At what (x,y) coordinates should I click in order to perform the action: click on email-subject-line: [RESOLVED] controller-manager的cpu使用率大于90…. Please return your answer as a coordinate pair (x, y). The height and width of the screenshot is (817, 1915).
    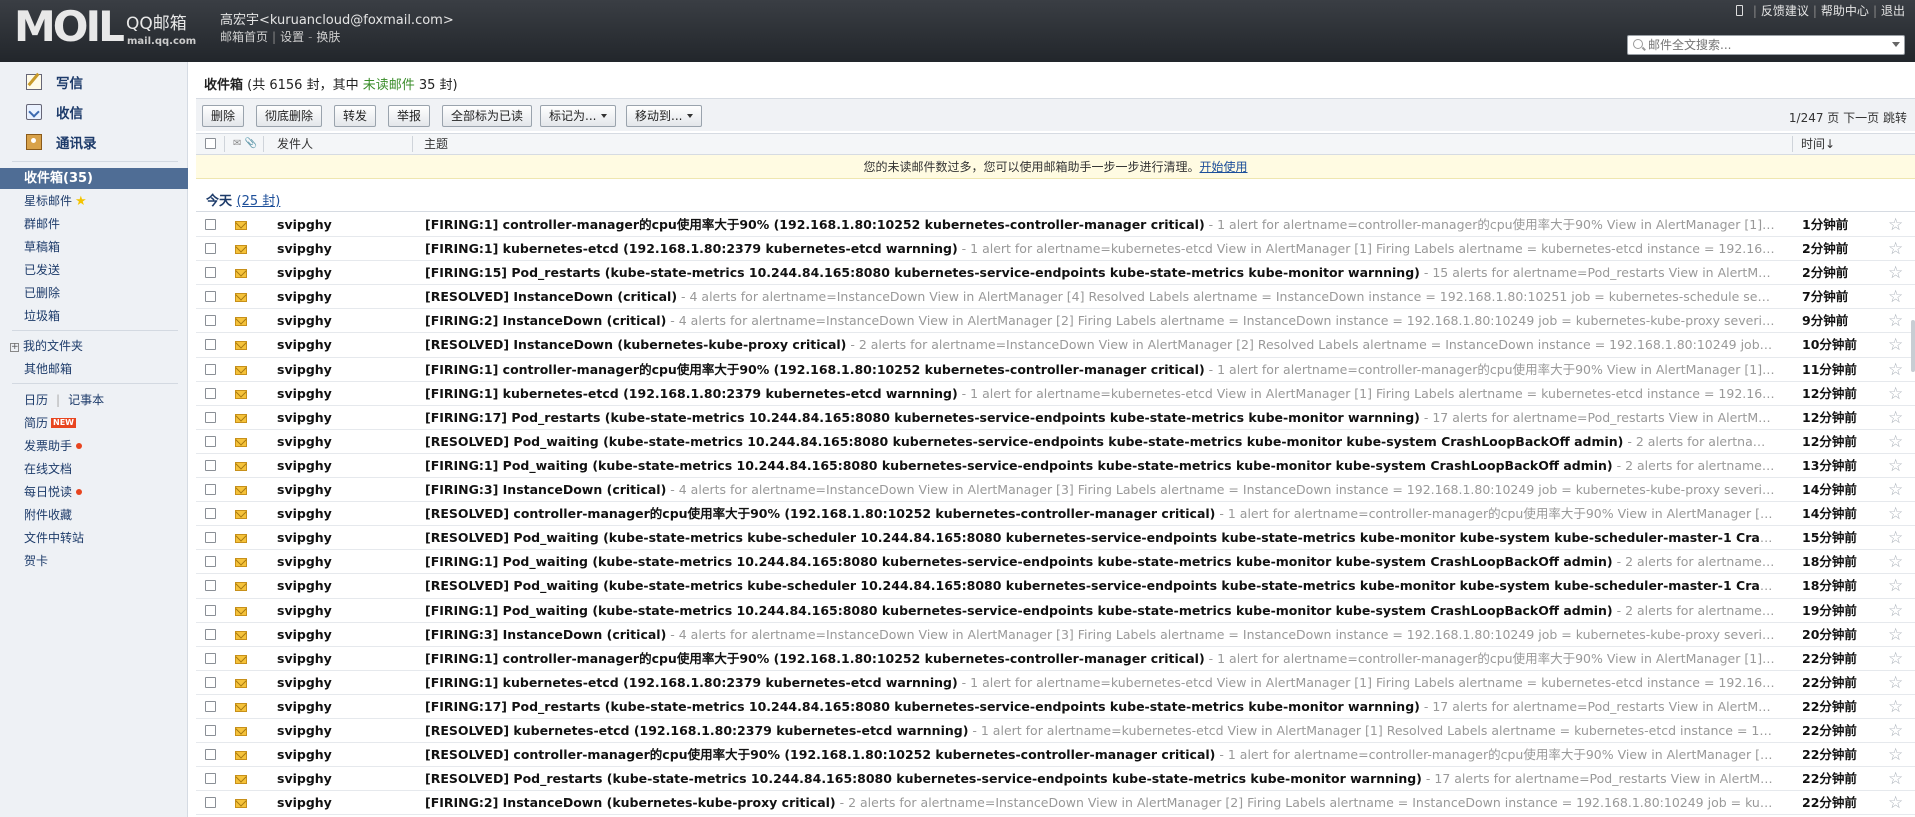
    Looking at the image, I should click on (1100, 755).